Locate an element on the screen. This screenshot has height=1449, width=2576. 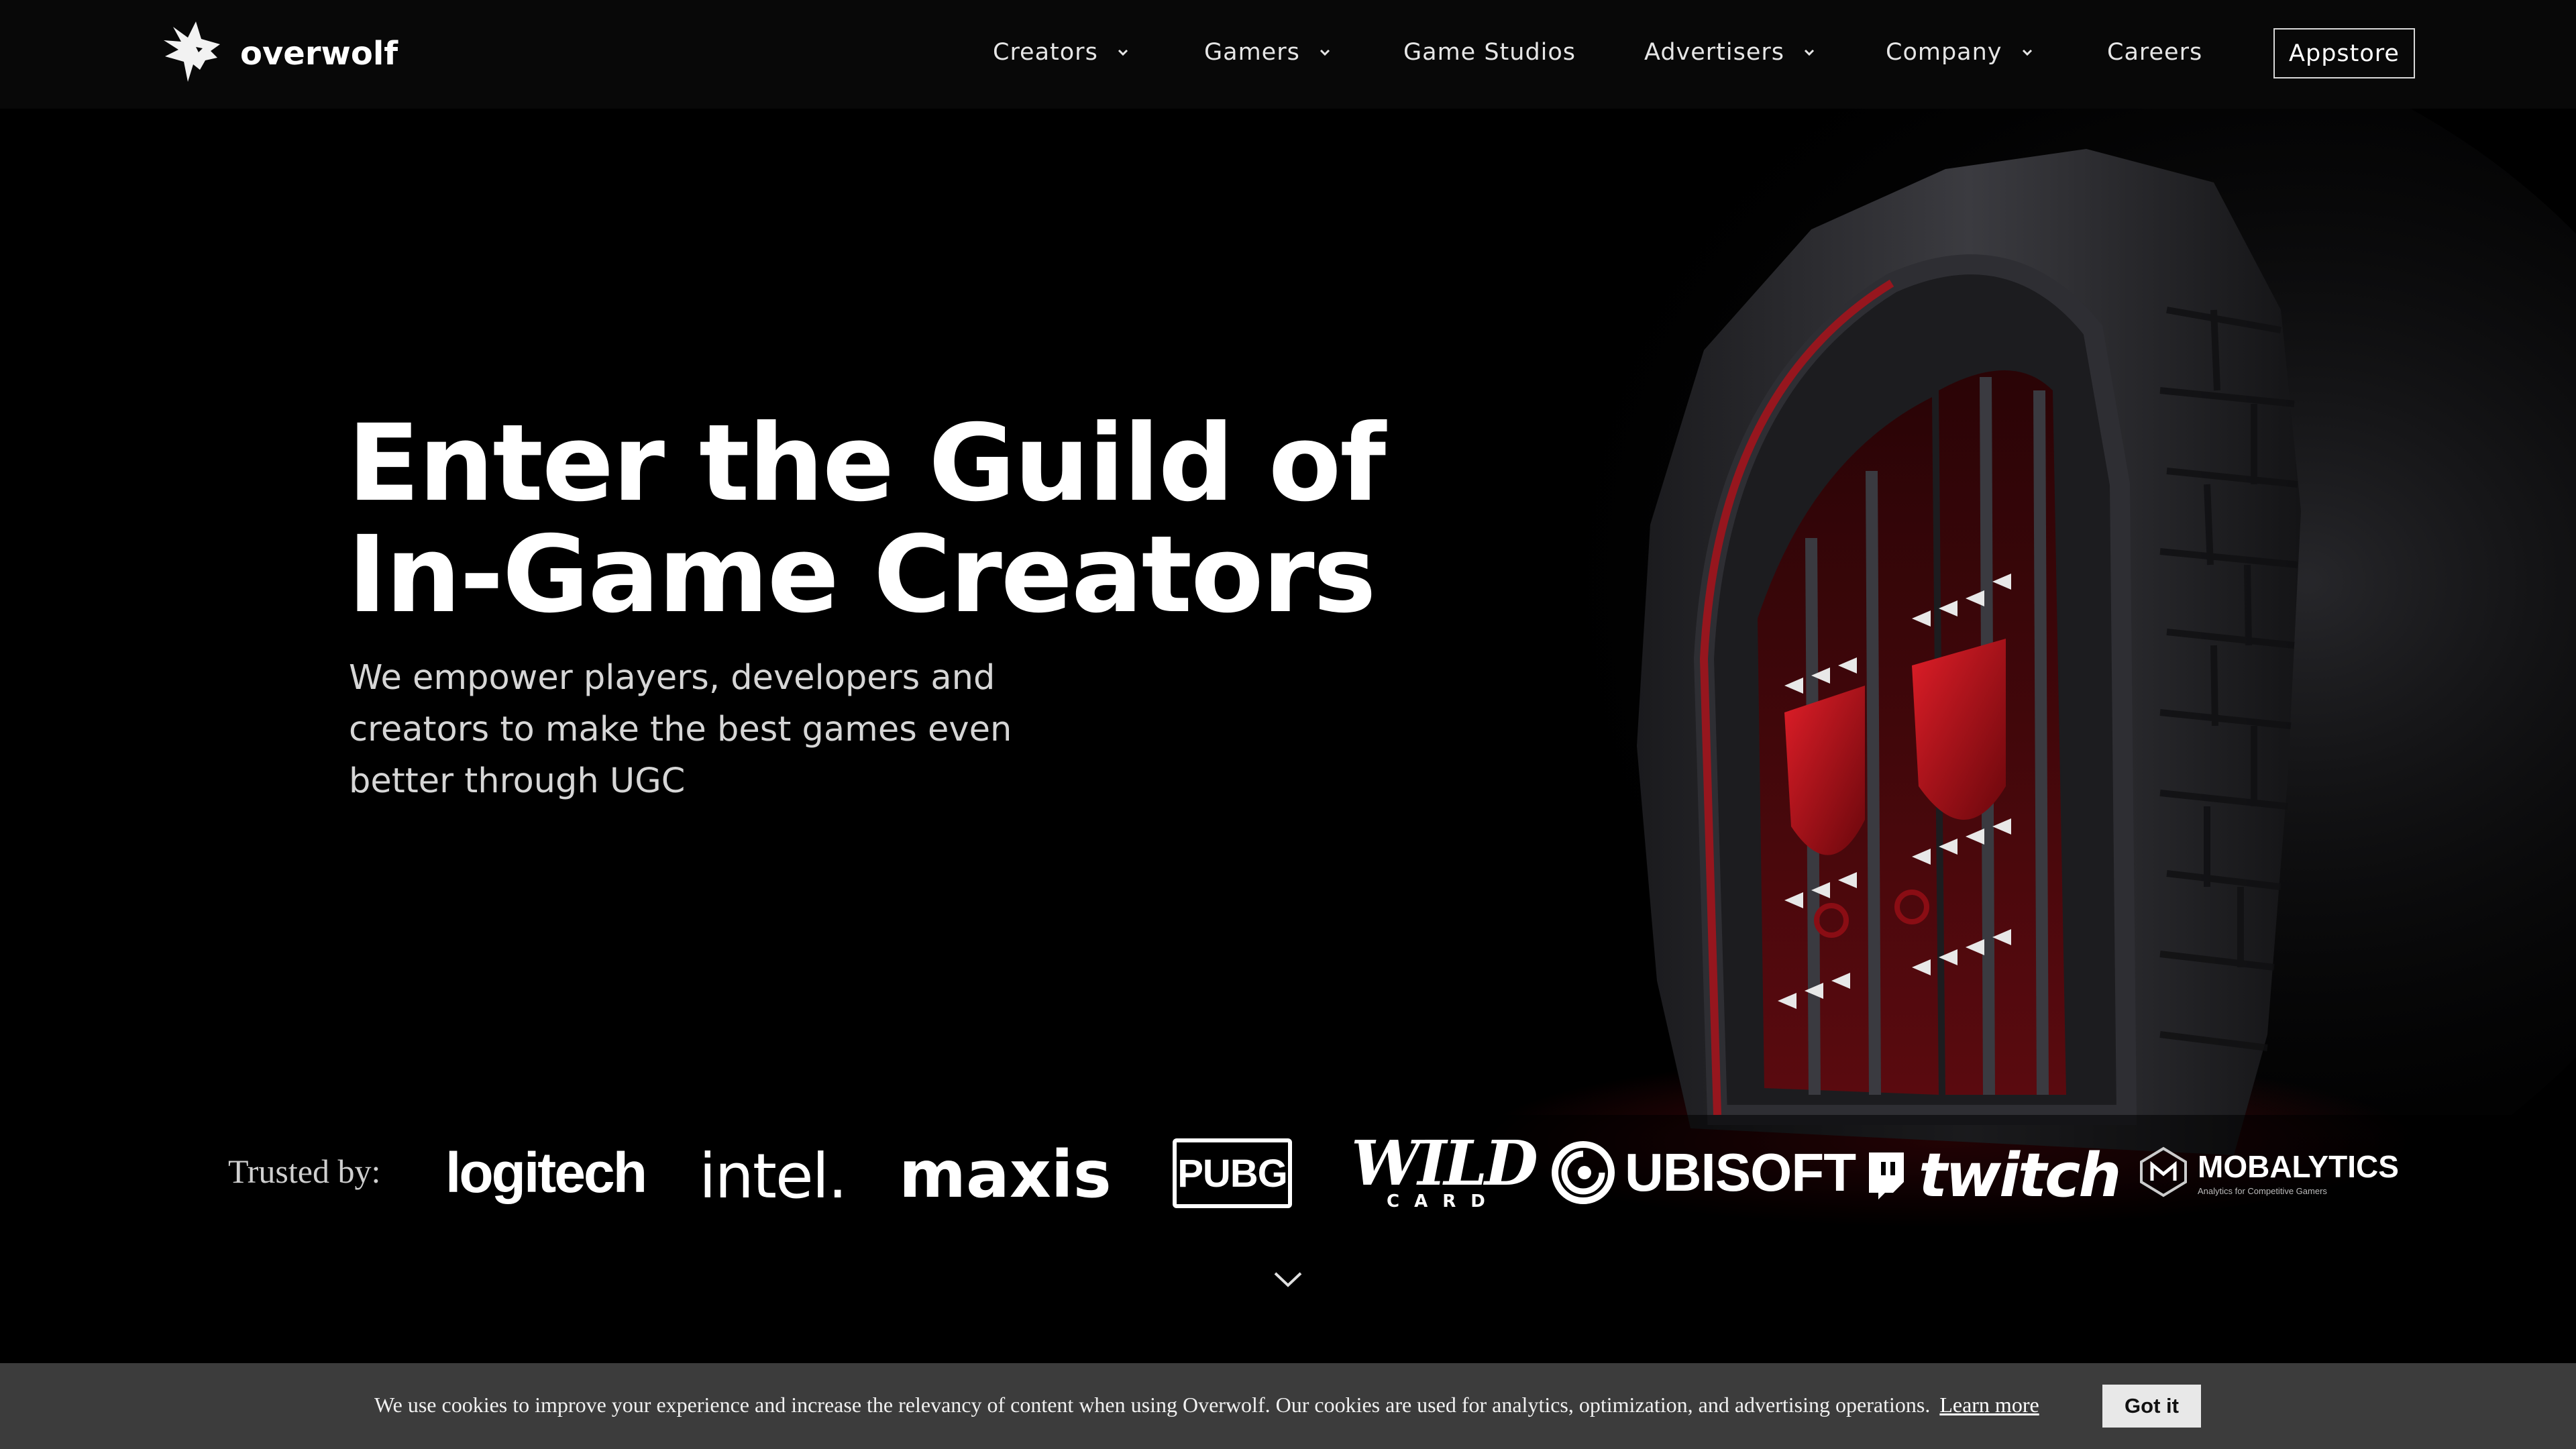
nav-advertisers-label: Advertisers is located at coordinates (1714, 52).